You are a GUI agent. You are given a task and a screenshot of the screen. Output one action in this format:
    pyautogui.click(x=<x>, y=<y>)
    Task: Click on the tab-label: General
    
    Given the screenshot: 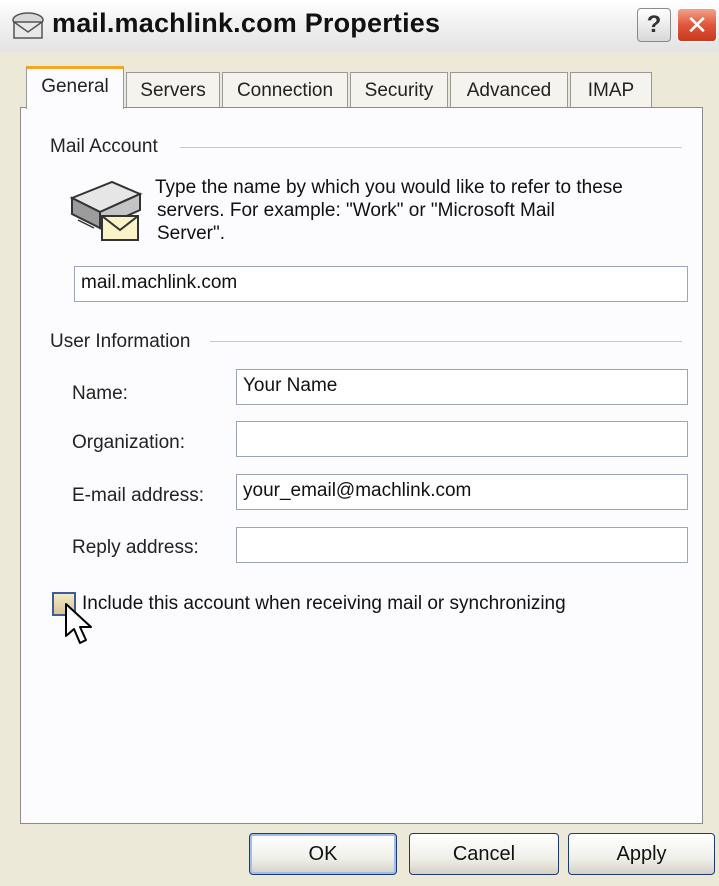 What is the action you would take?
    pyautogui.click(x=75, y=86)
    